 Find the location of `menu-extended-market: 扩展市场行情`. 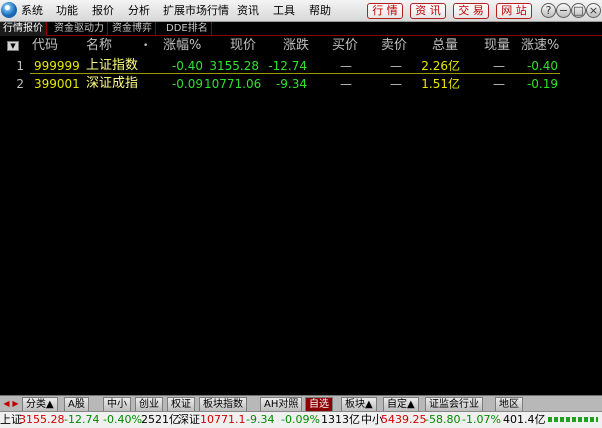

menu-extended-market: 扩展市场行情 is located at coordinates (196, 11).